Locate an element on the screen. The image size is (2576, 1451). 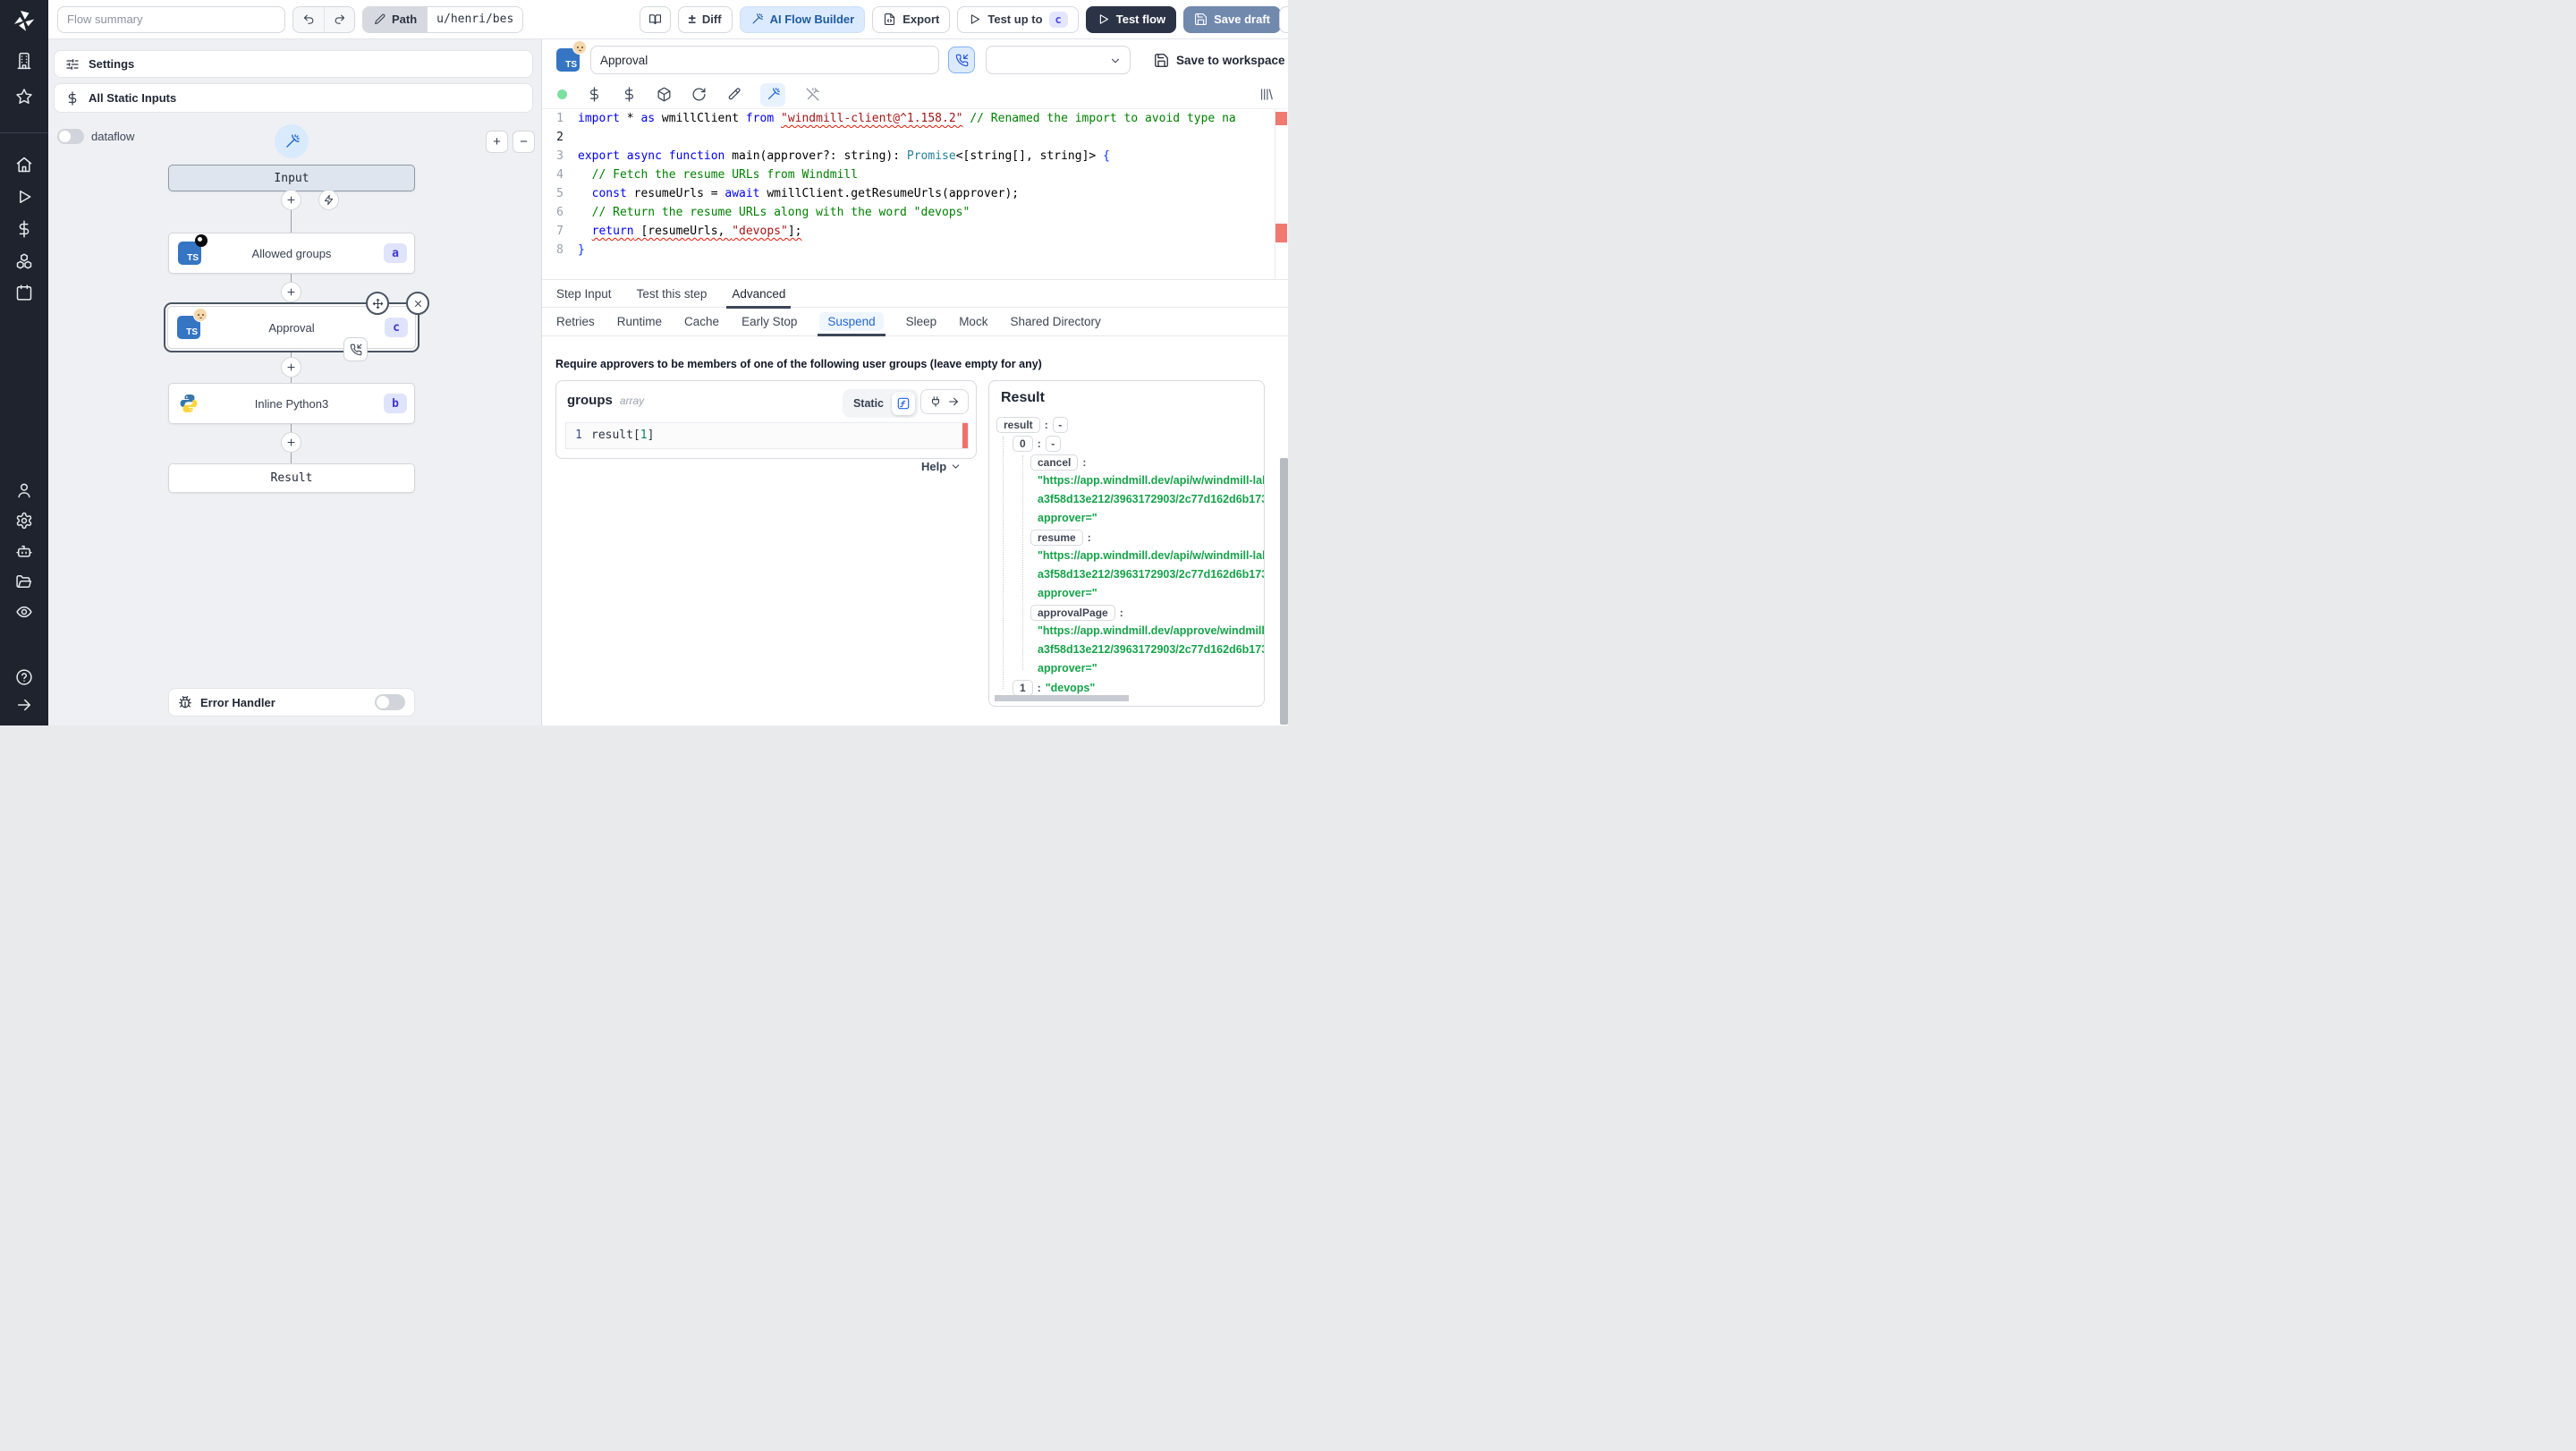
error-handler-row: Error Handler is located at coordinates (291, 703).